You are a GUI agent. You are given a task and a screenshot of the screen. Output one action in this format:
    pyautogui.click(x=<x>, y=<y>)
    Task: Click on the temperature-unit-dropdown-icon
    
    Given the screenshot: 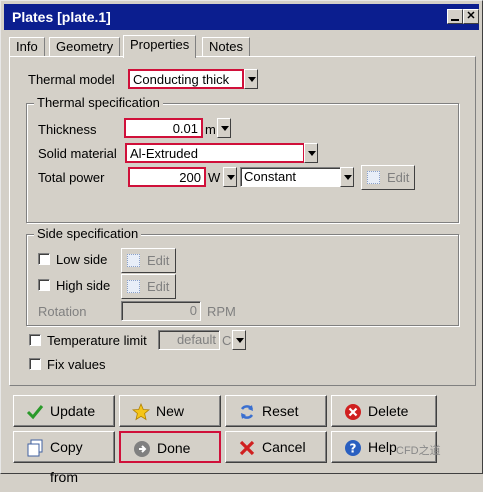 What is the action you would take?
    pyautogui.click(x=239, y=340)
    